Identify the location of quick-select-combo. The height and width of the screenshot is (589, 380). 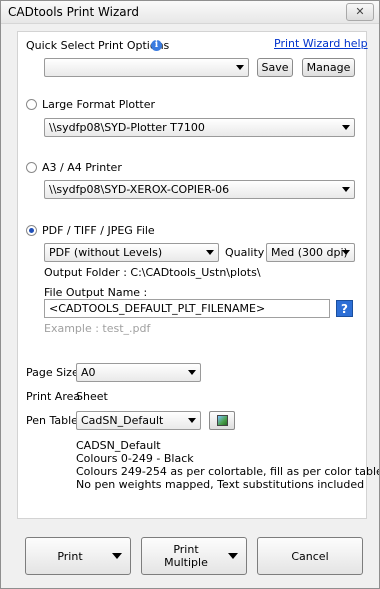
(146, 67).